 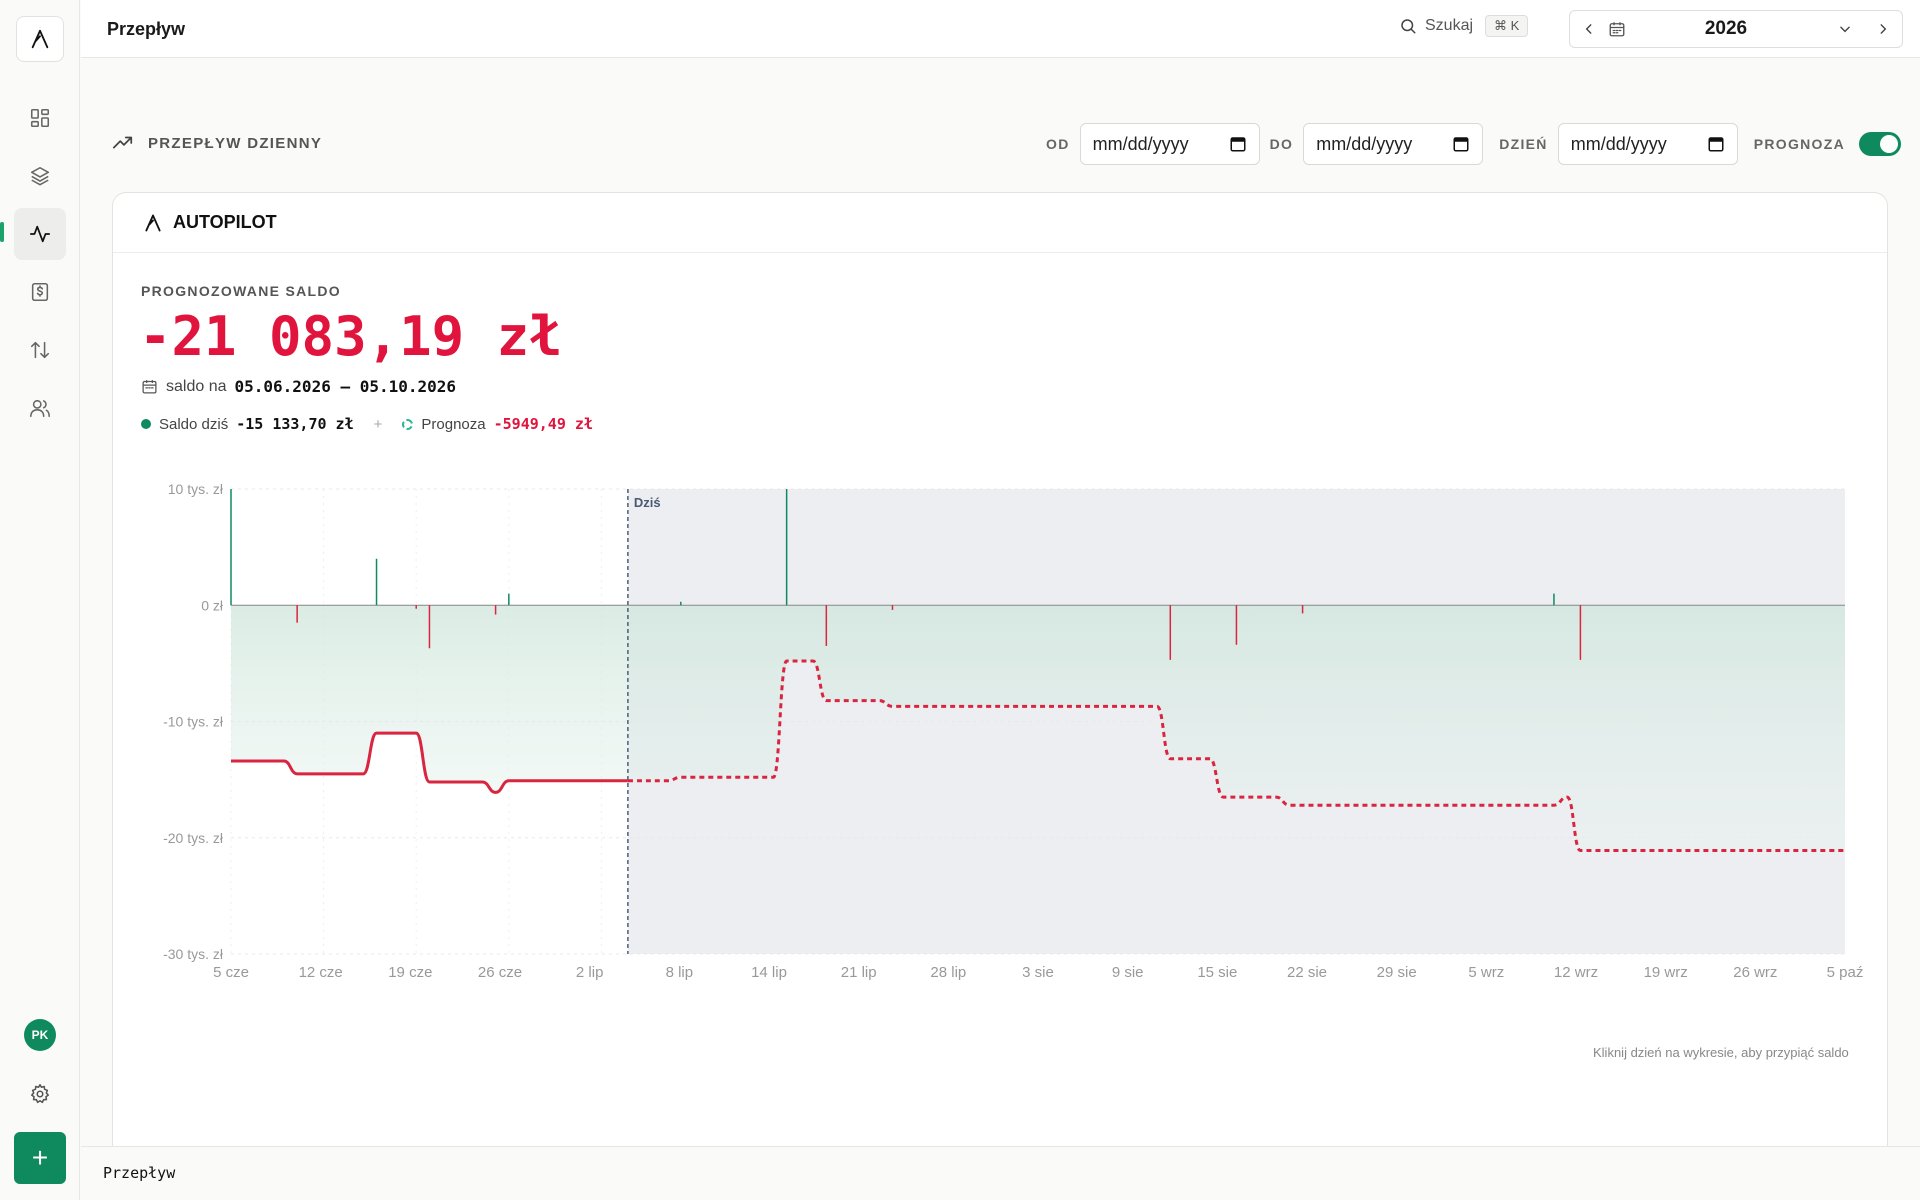 I want to click on footer-title: Przepływ, so click(x=139, y=1173).